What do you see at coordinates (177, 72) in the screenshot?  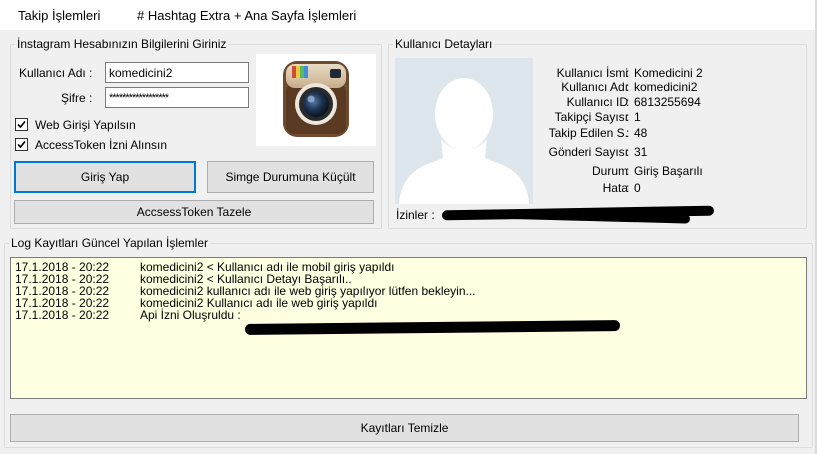 I see `username-field` at bounding box center [177, 72].